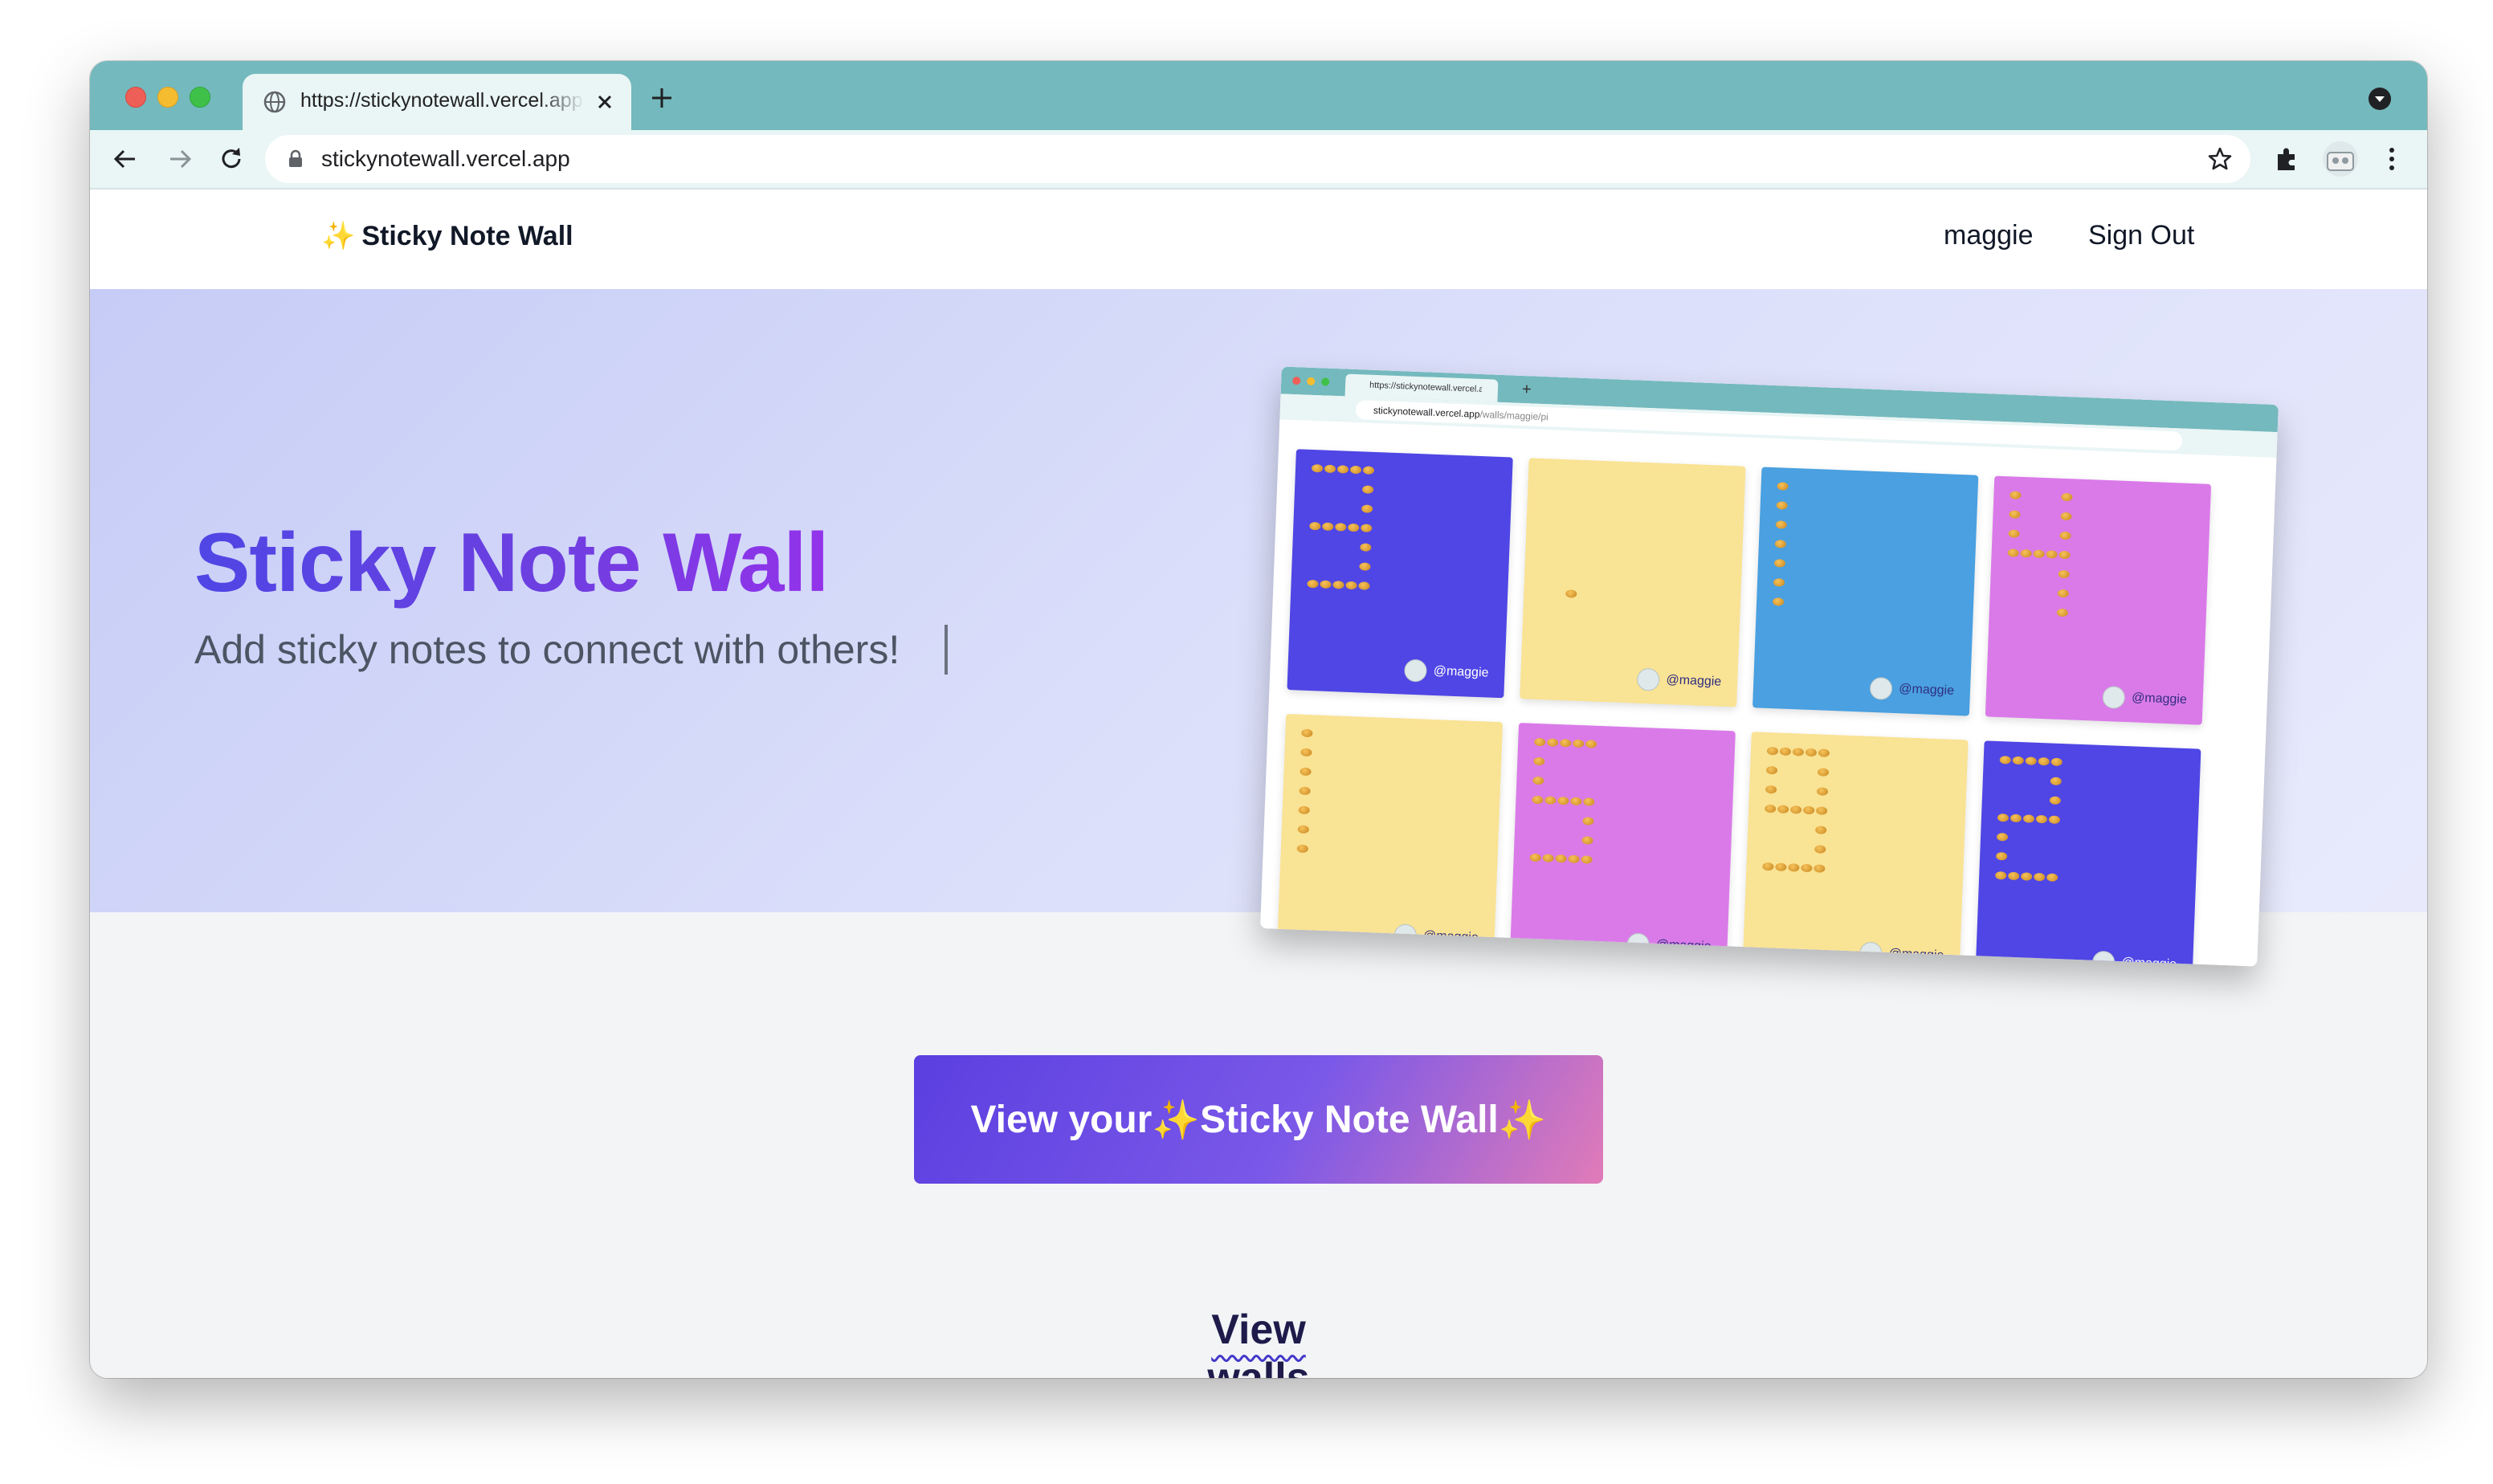  I want to click on view-wall-button: View your ✨ Sticky Note Wall ✨, so click(1259, 1119).